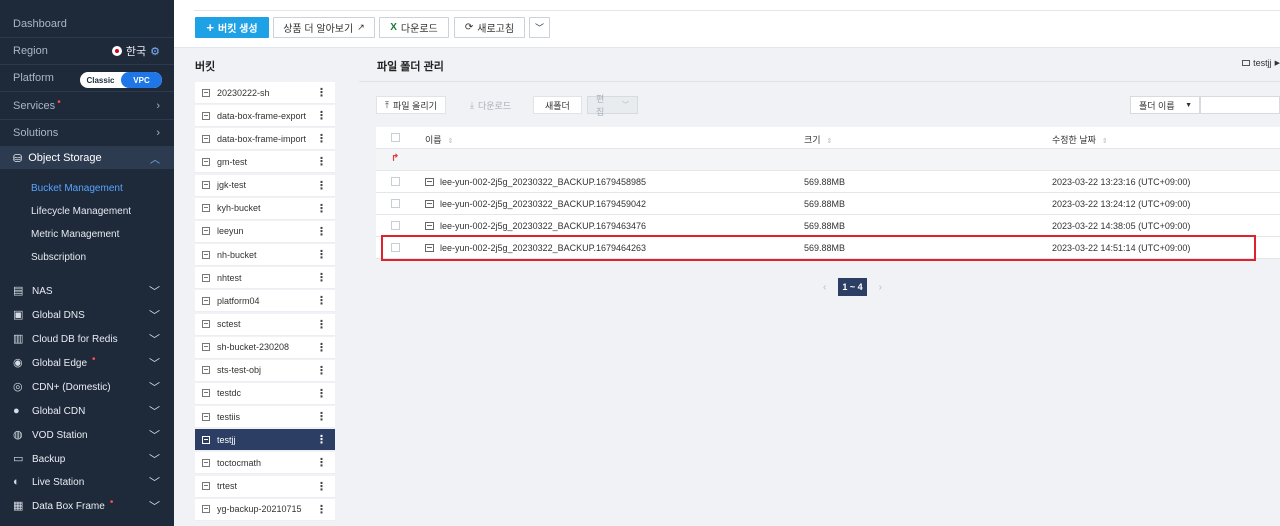 The height and width of the screenshot is (526, 1280). Describe the element at coordinates (265, 324) in the screenshot. I see `bucket-item: sctest ⋮` at that location.